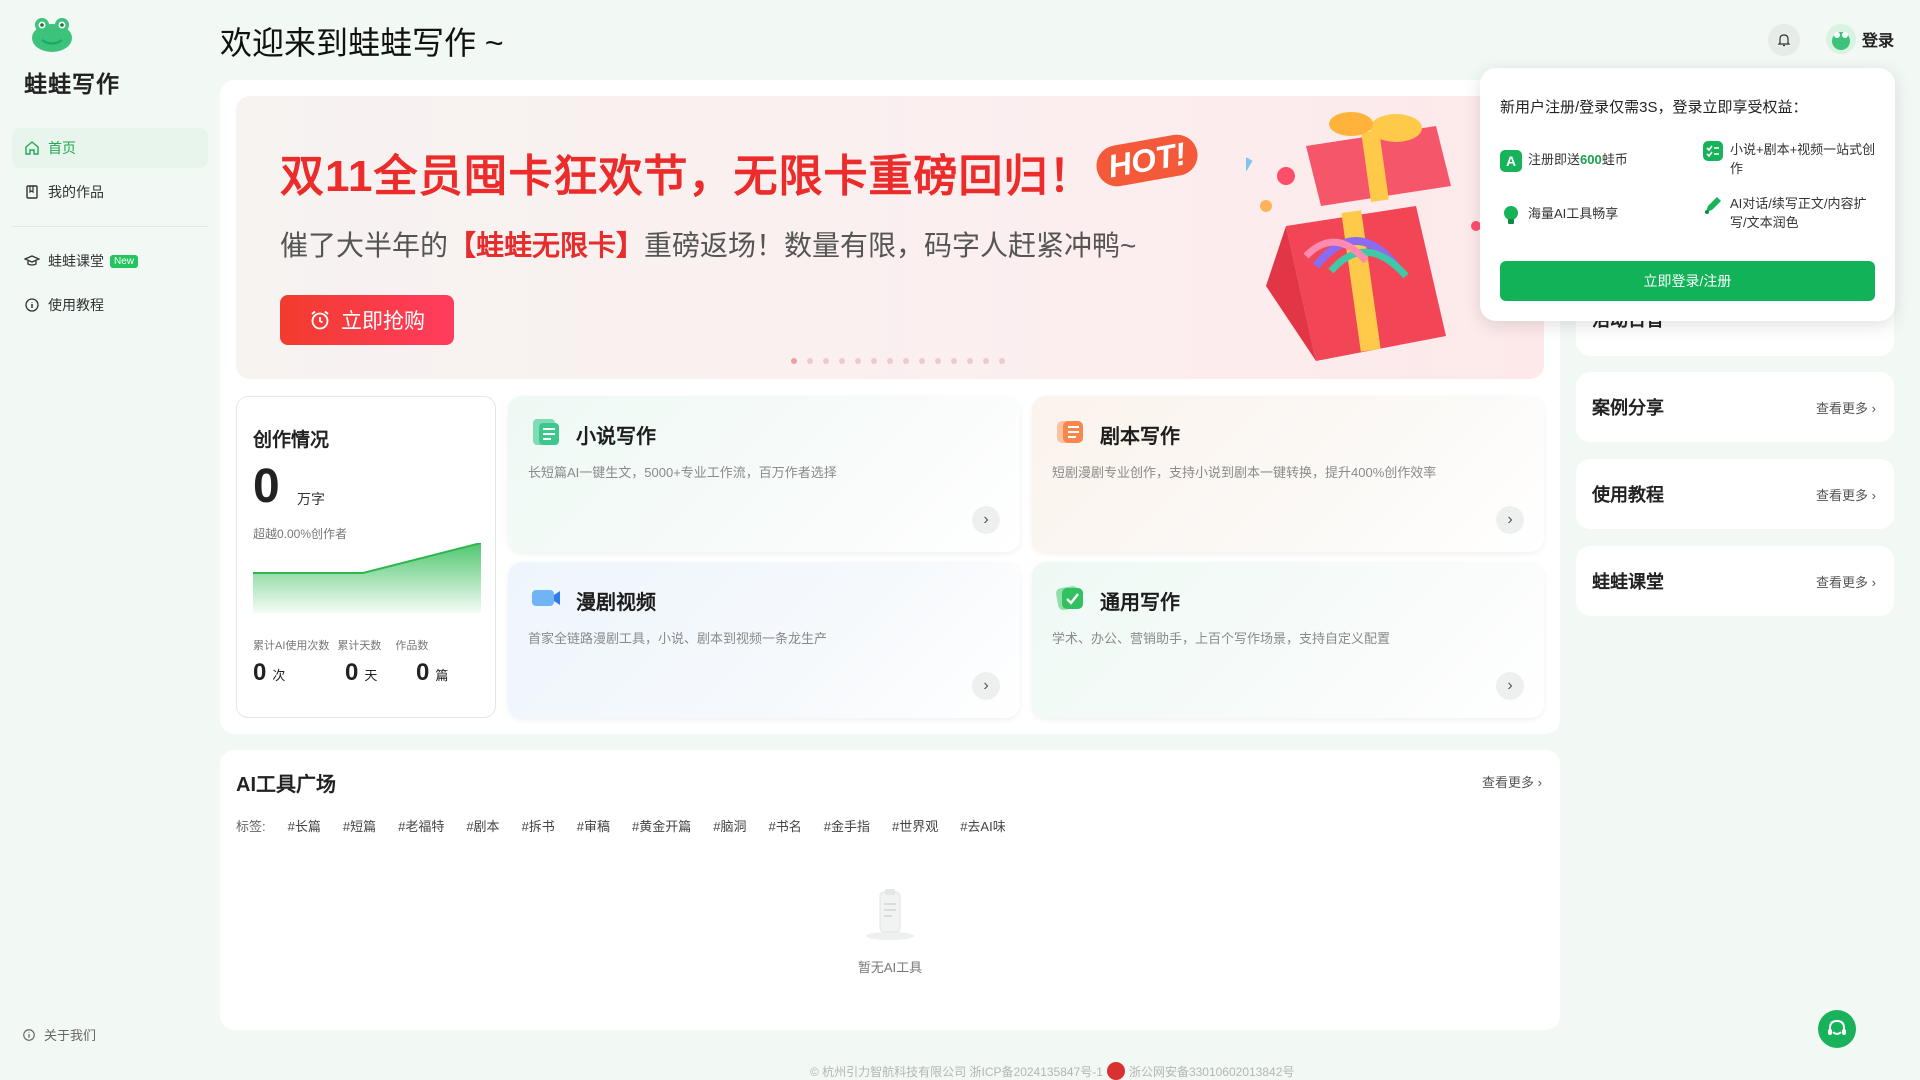  I want to click on sidebar-item-my-works: 我的作品, so click(110, 192).